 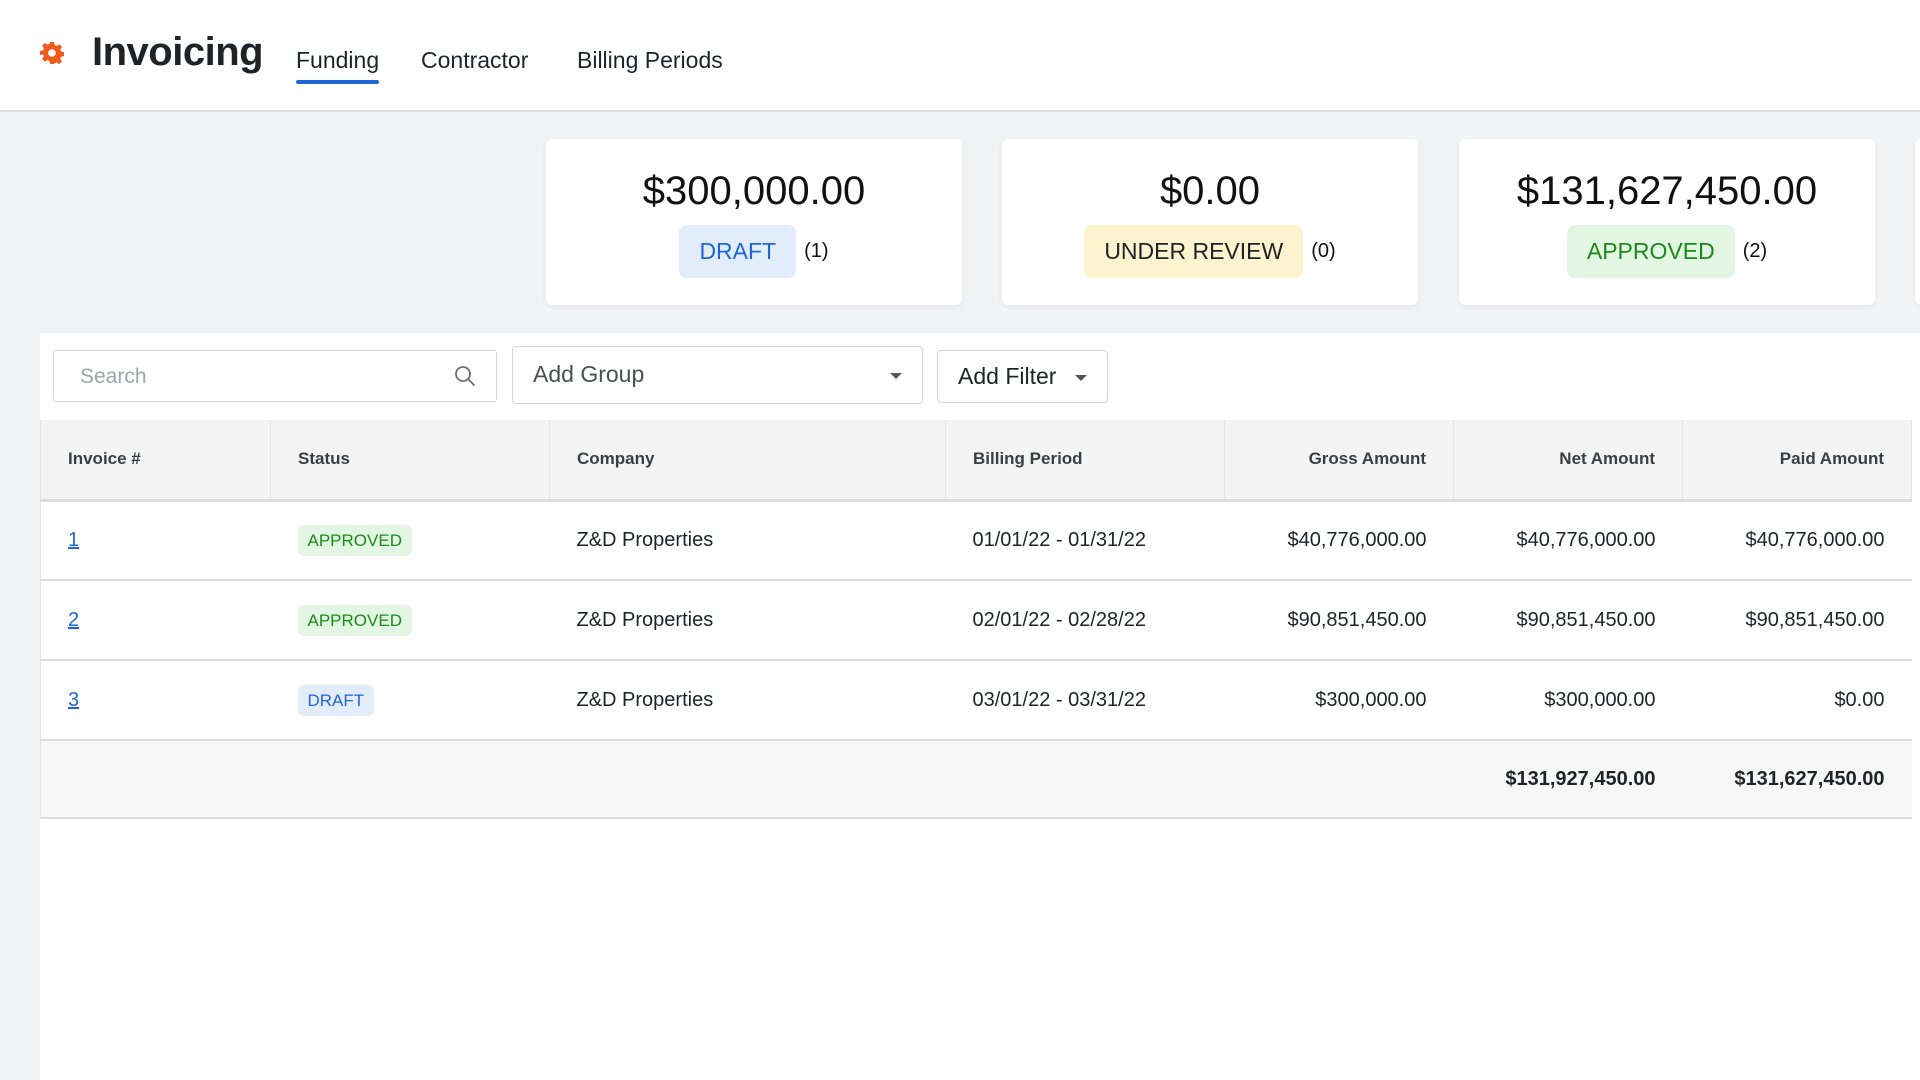 What do you see at coordinates (1085, 540) in the screenshot?
I see `billing-period-cell: 01/01/22 - 01/31/22` at bounding box center [1085, 540].